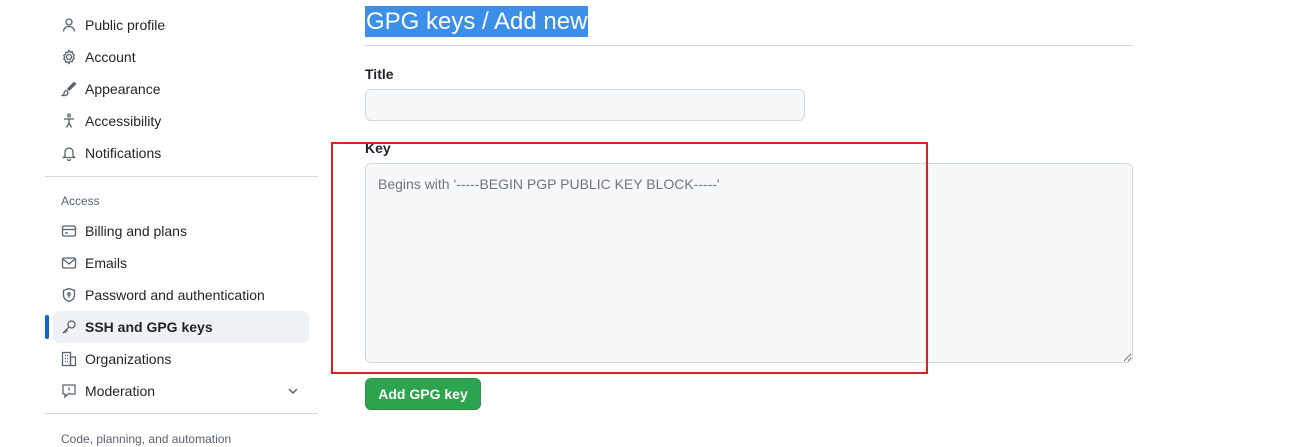 This screenshot has height=447, width=1302. What do you see at coordinates (69, 231) in the screenshot?
I see `credit-card-icon` at bounding box center [69, 231].